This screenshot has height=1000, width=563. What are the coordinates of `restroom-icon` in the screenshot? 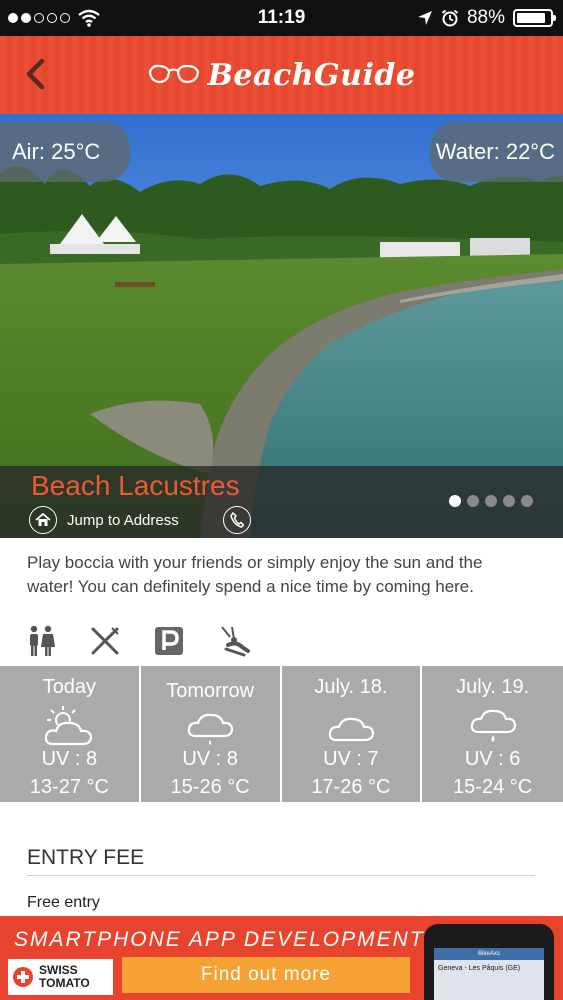 It's located at (41, 641).